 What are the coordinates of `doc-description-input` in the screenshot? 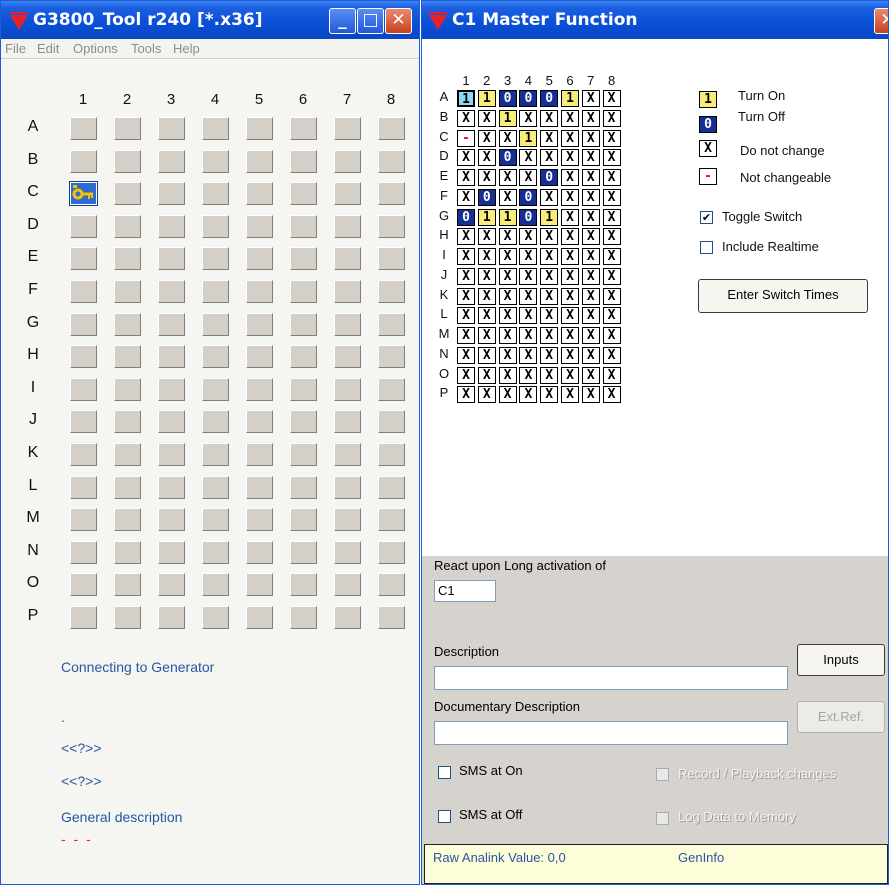 It's located at (611, 733).